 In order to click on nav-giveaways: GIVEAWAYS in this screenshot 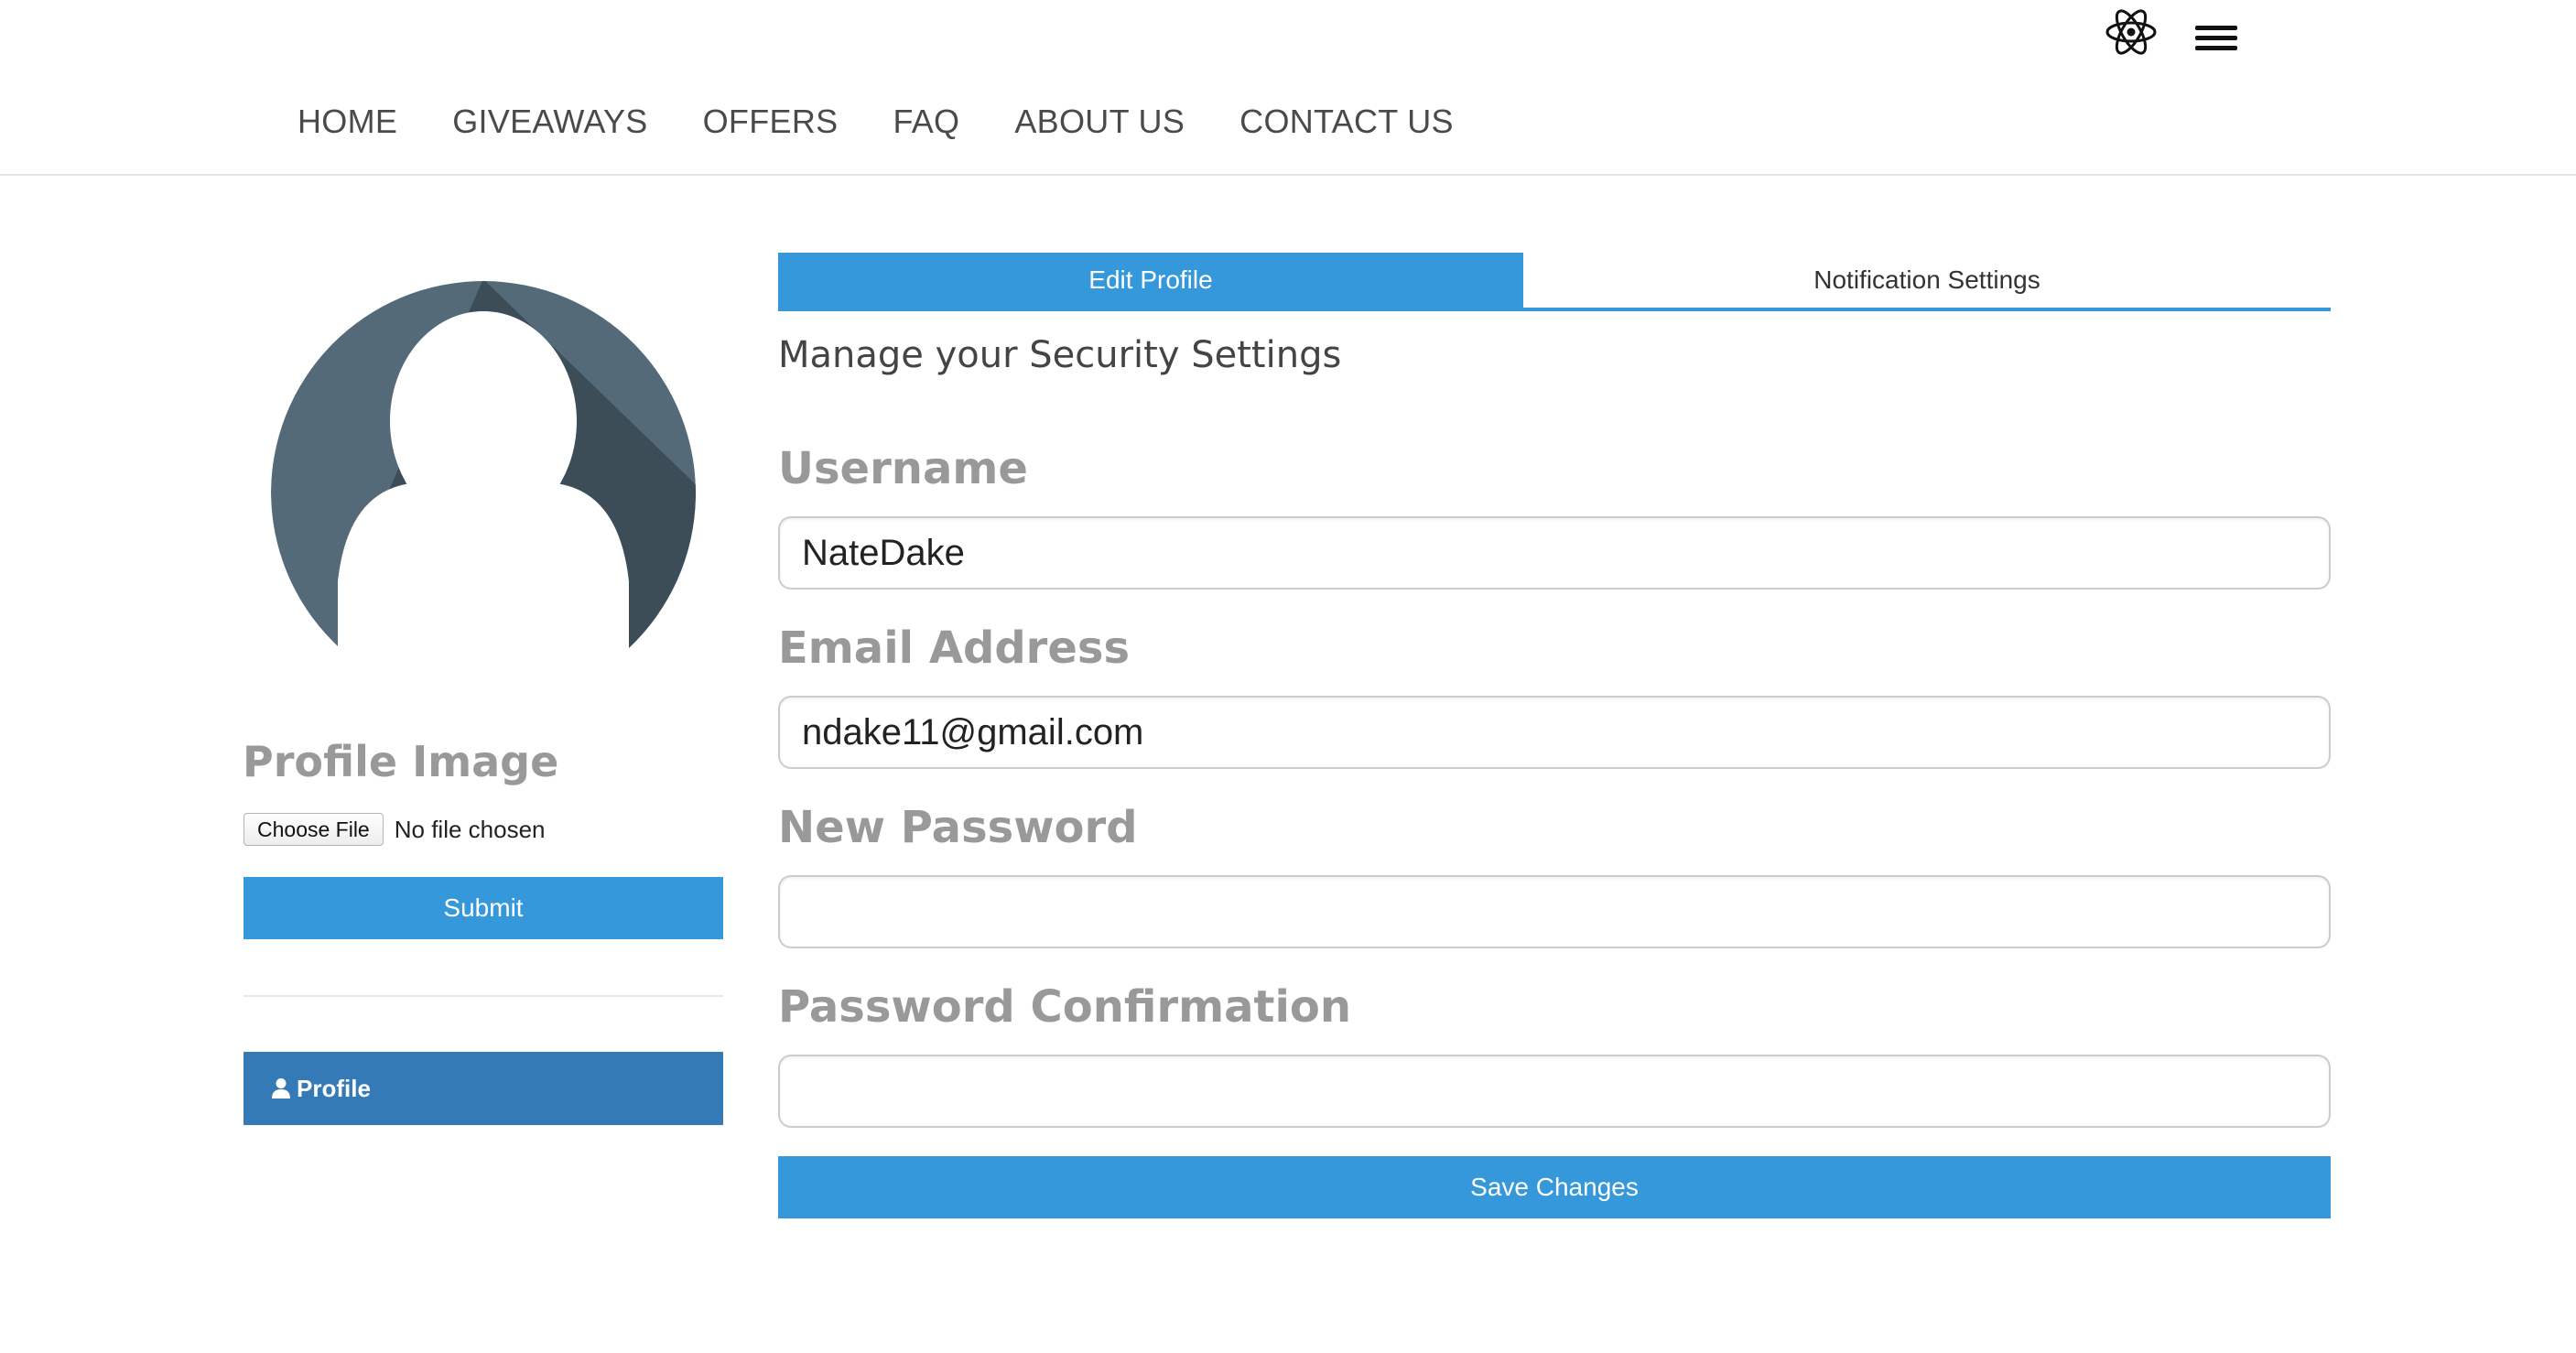, I will do `click(550, 122)`.